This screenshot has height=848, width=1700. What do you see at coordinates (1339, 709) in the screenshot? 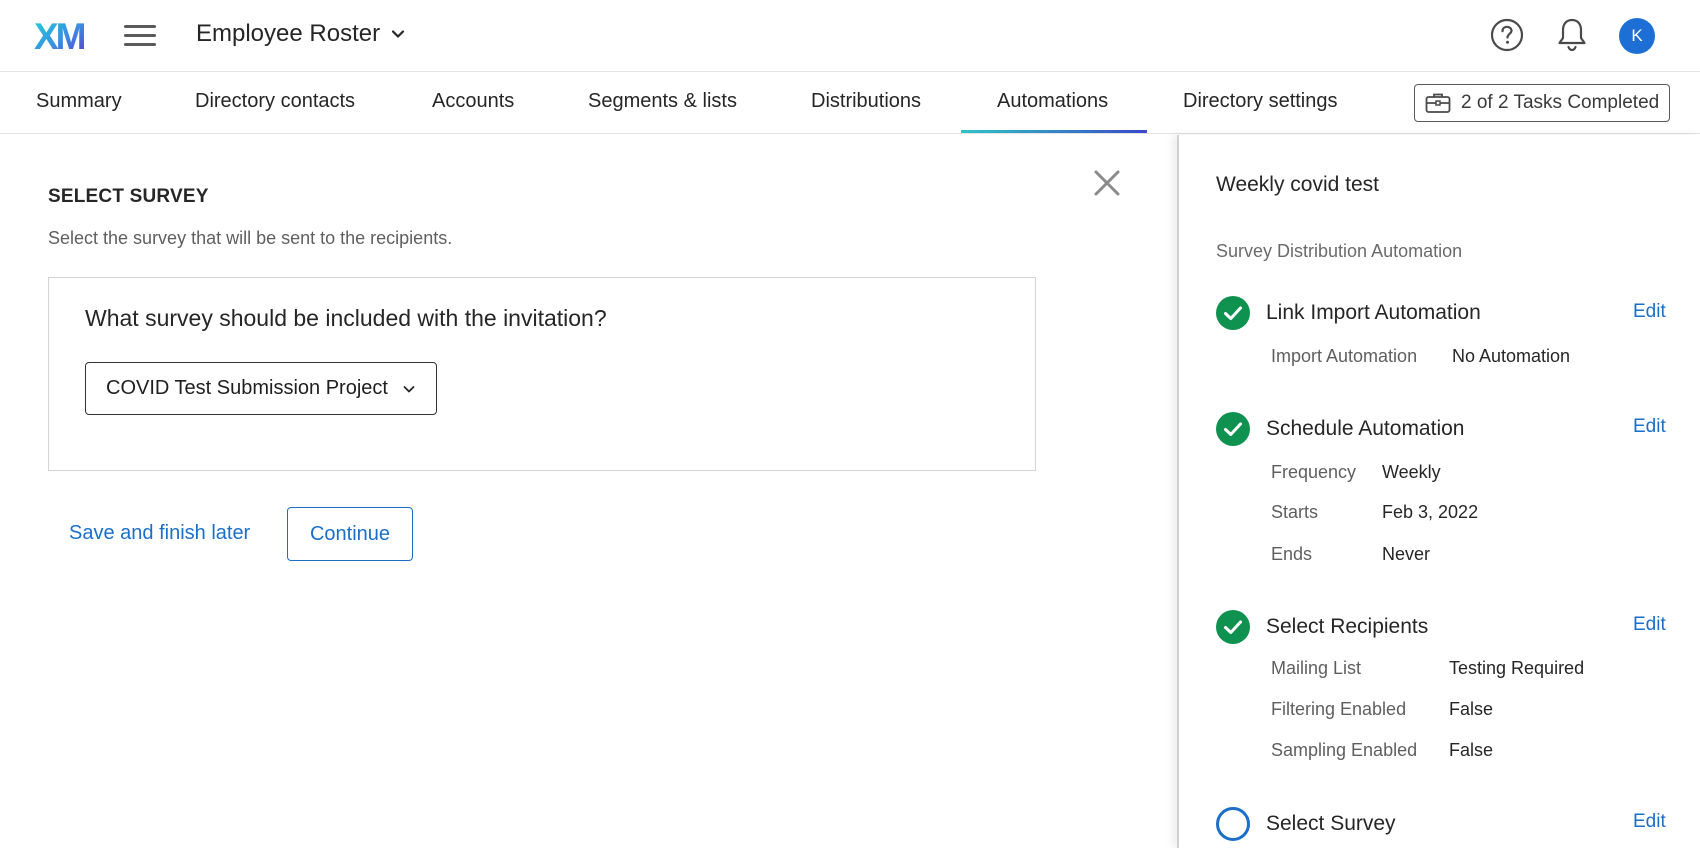
I see `detail-label: Filtering Enabled` at bounding box center [1339, 709].